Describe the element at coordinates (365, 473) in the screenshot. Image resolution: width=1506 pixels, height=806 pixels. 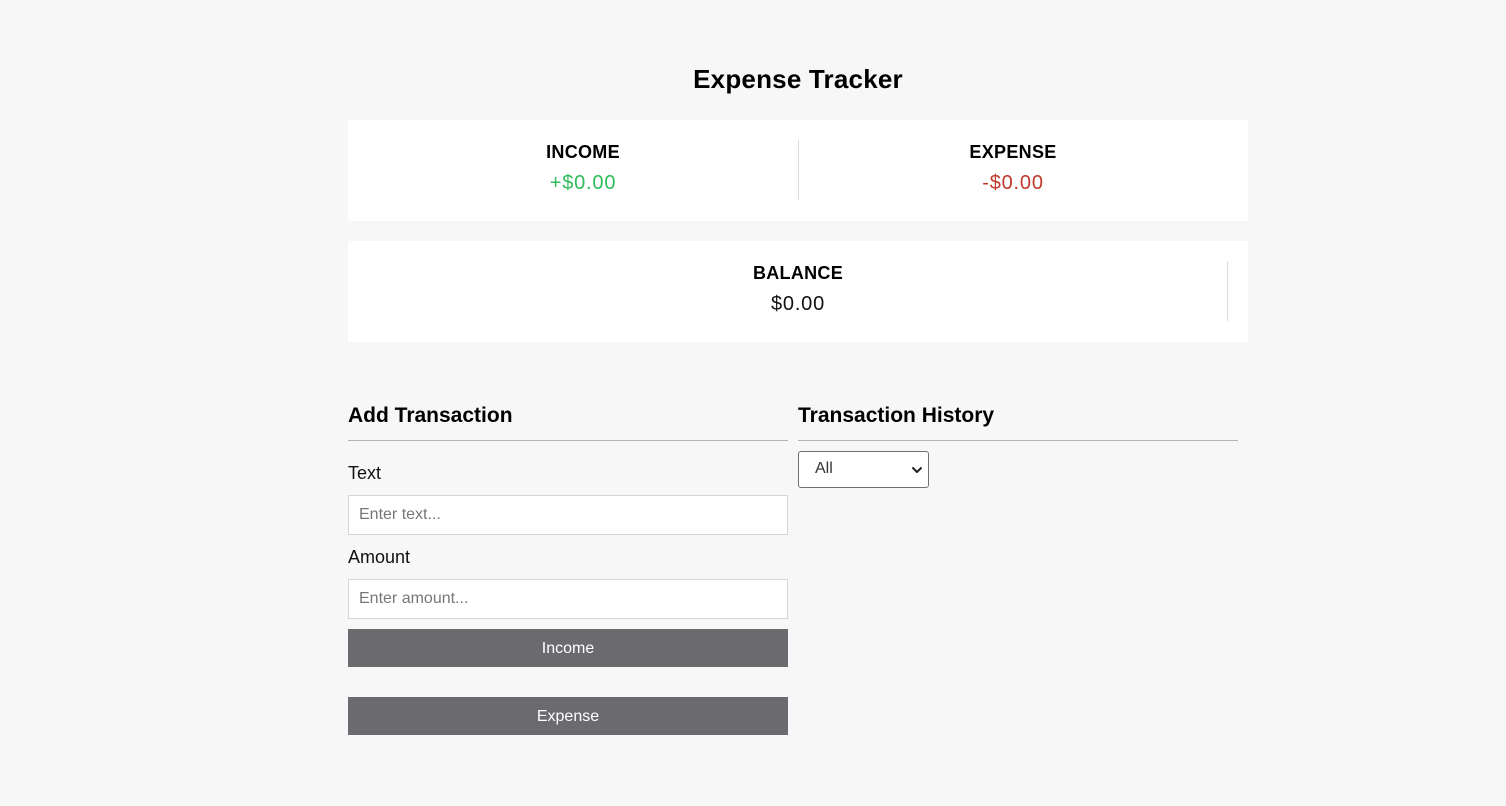
I see `text-field-label: Text` at that location.